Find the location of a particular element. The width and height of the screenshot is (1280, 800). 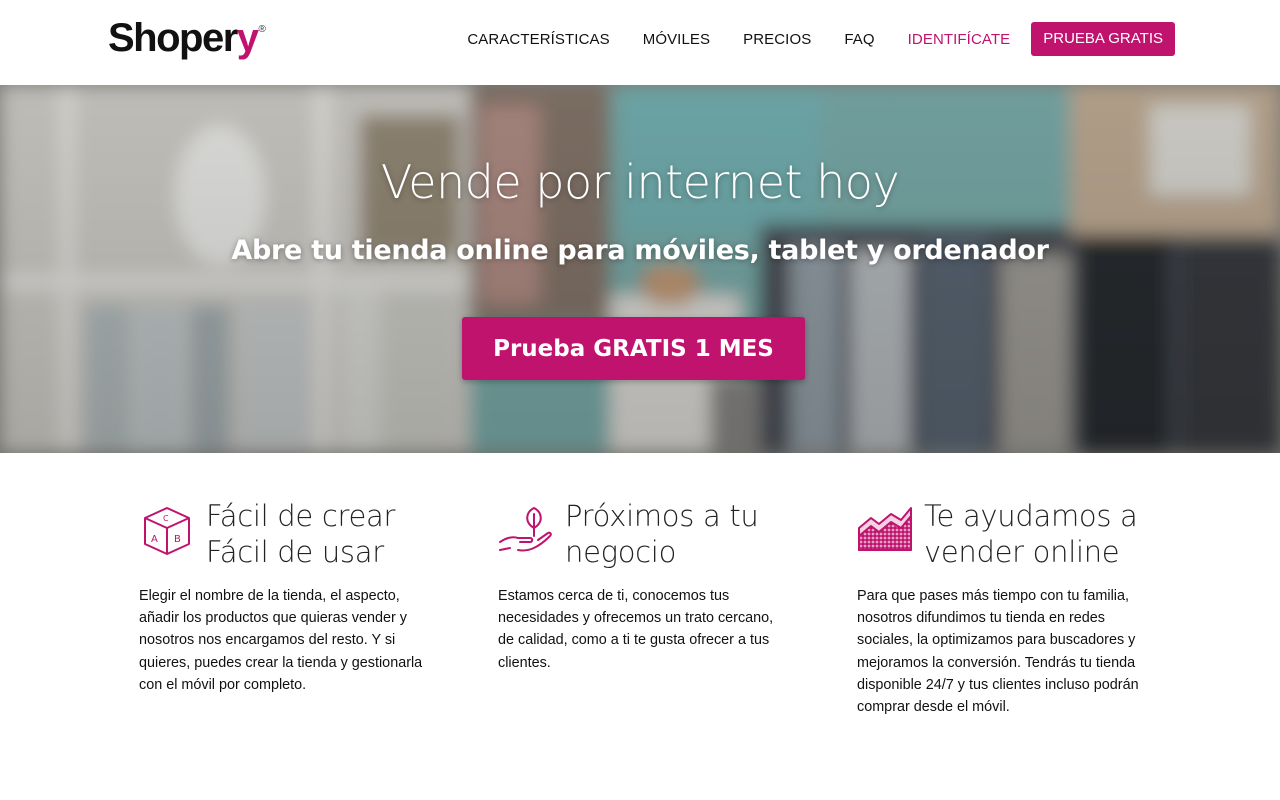

feature-title: Te ayudamos a vender online is located at coordinates (1031, 534).